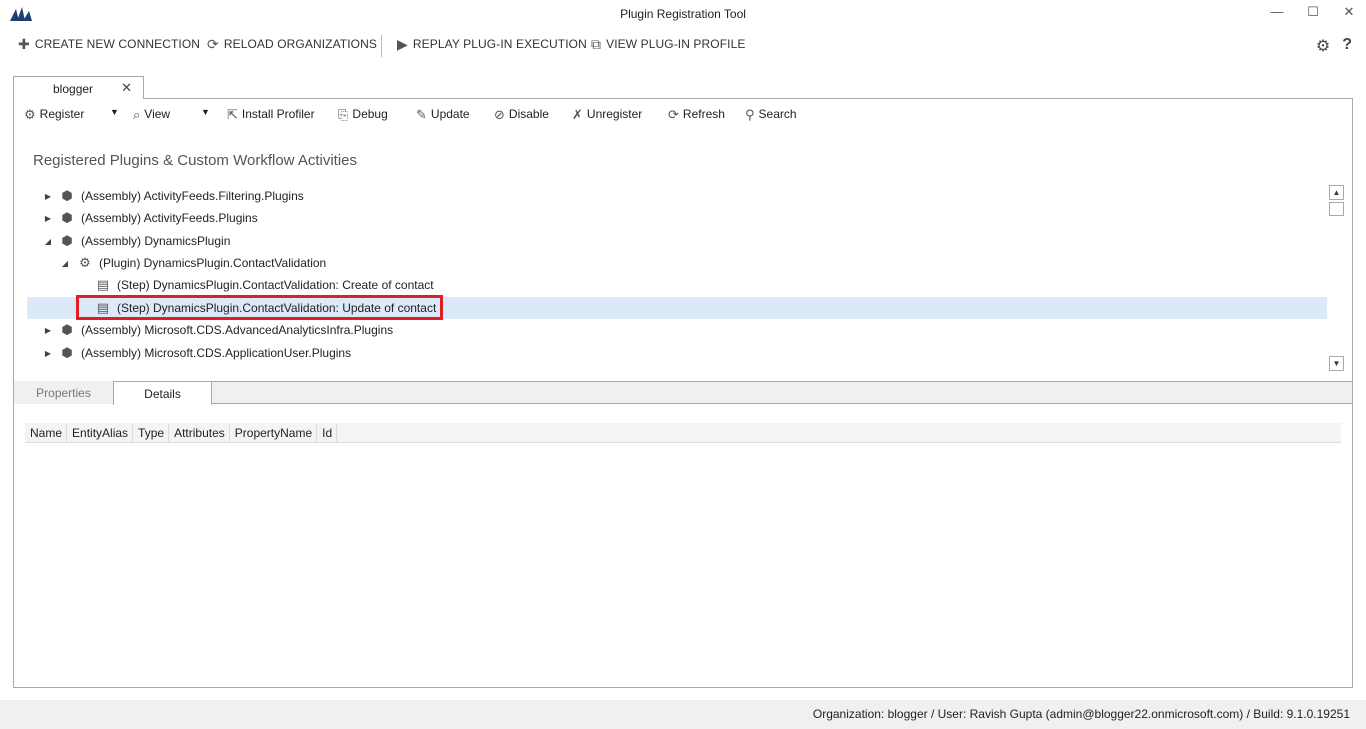  What do you see at coordinates (1347, 46) in the screenshot?
I see `help-icon: ?` at bounding box center [1347, 46].